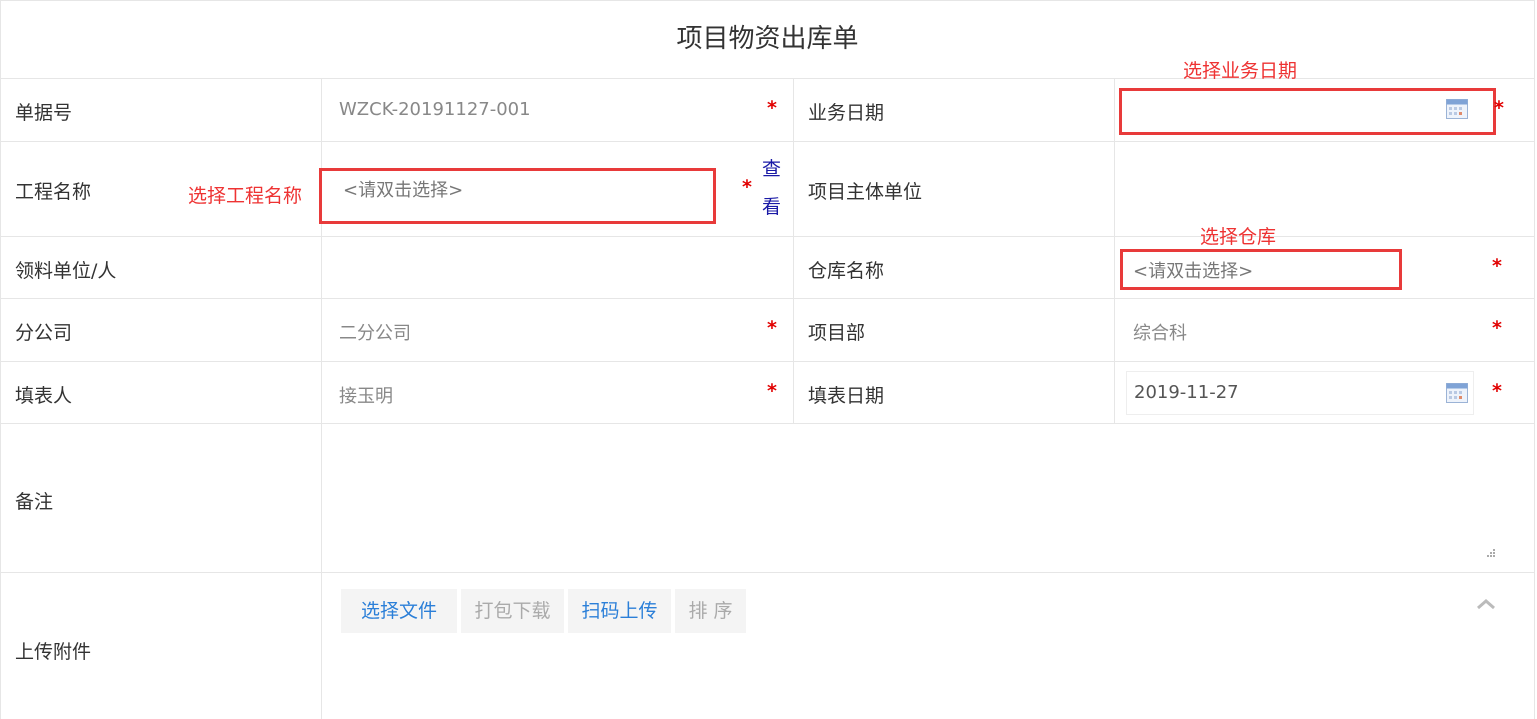 The height and width of the screenshot is (719, 1537). I want to click on filler-label: 填表人, so click(44, 396).